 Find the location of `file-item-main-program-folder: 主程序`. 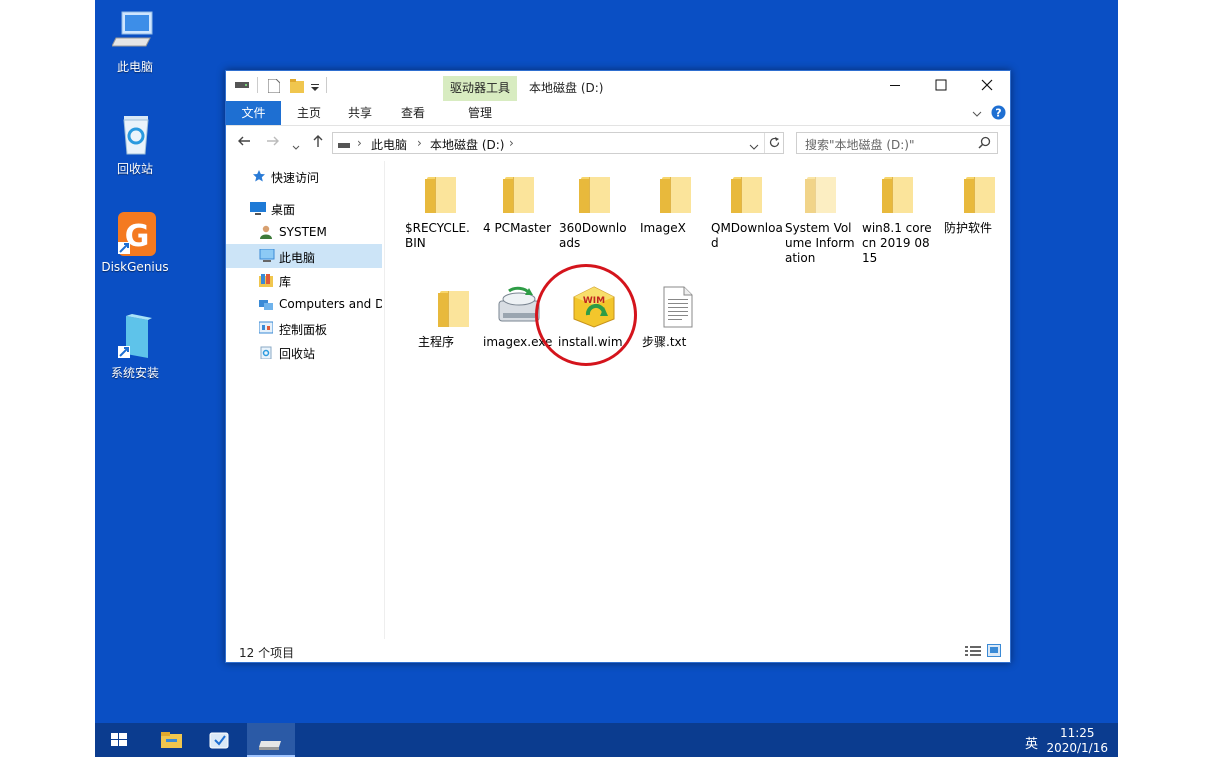

file-item-main-program-folder: 主程序 is located at coordinates (454, 317).